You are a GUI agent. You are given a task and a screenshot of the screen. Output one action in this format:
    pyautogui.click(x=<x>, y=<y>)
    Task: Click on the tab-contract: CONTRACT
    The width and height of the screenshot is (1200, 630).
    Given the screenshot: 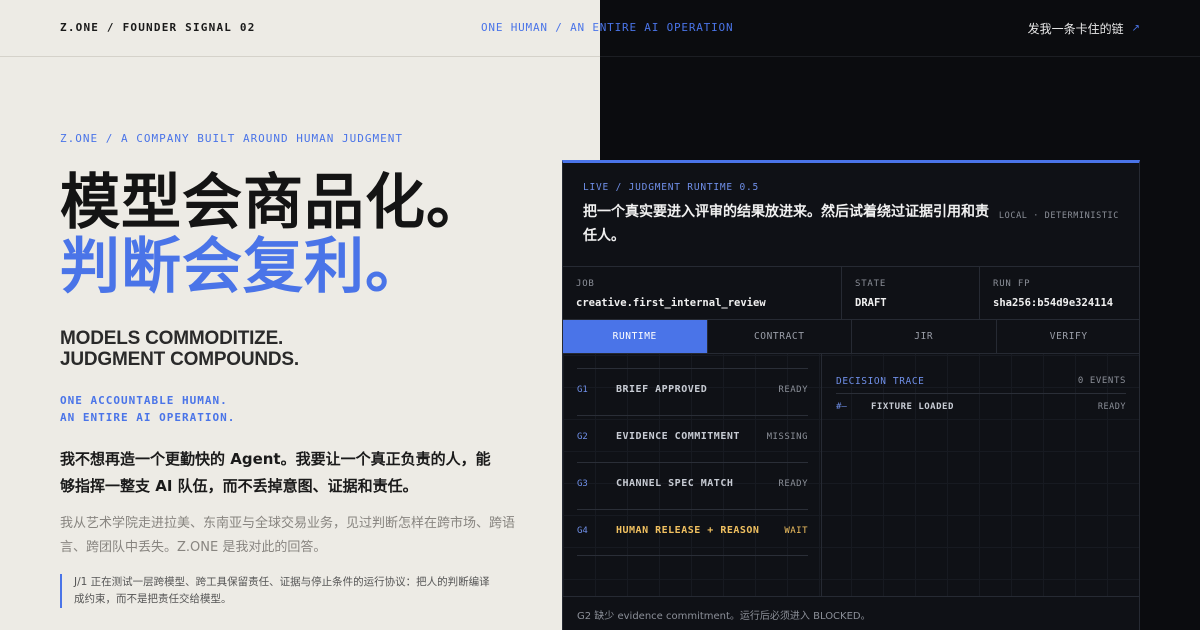 What is the action you would take?
    pyautogui.click(x=780, y=336)
    